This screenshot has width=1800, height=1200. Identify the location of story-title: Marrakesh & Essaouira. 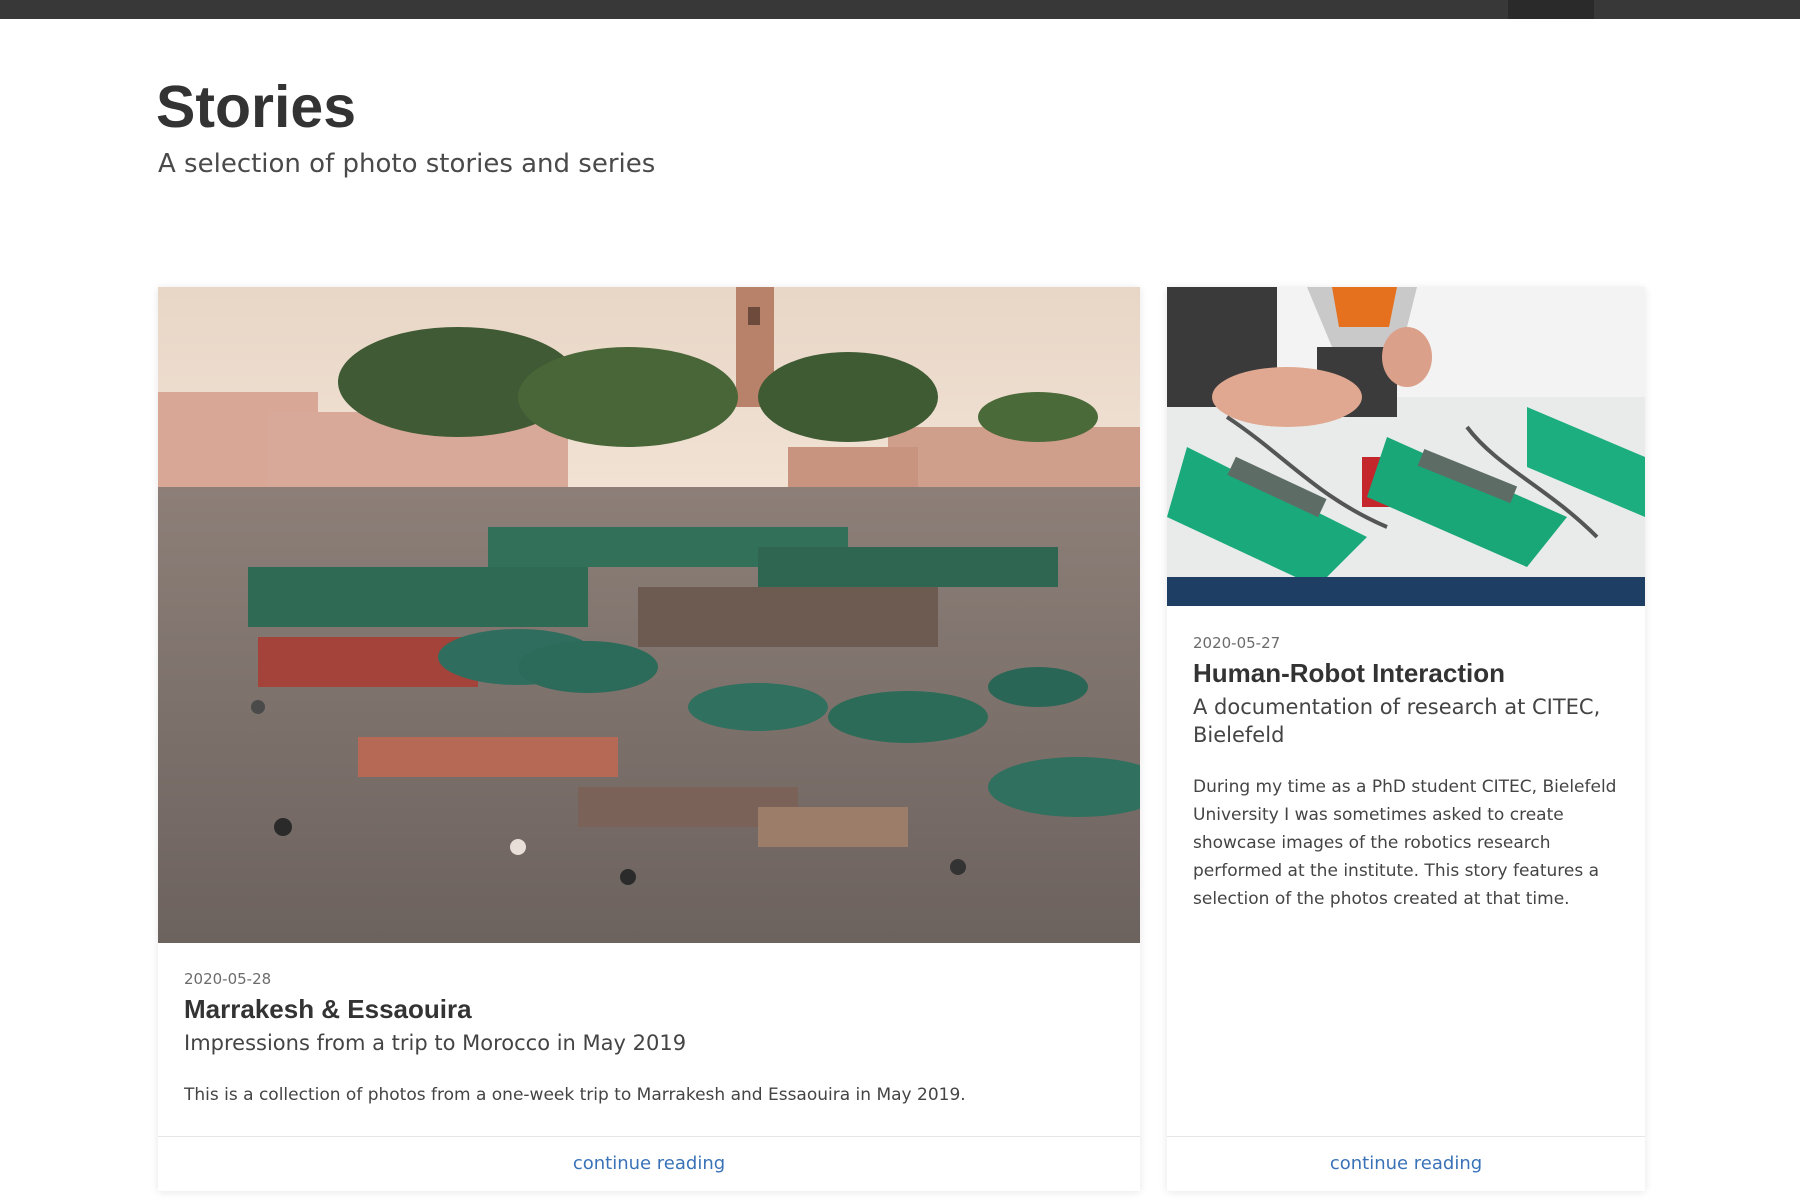
(649, 1009).